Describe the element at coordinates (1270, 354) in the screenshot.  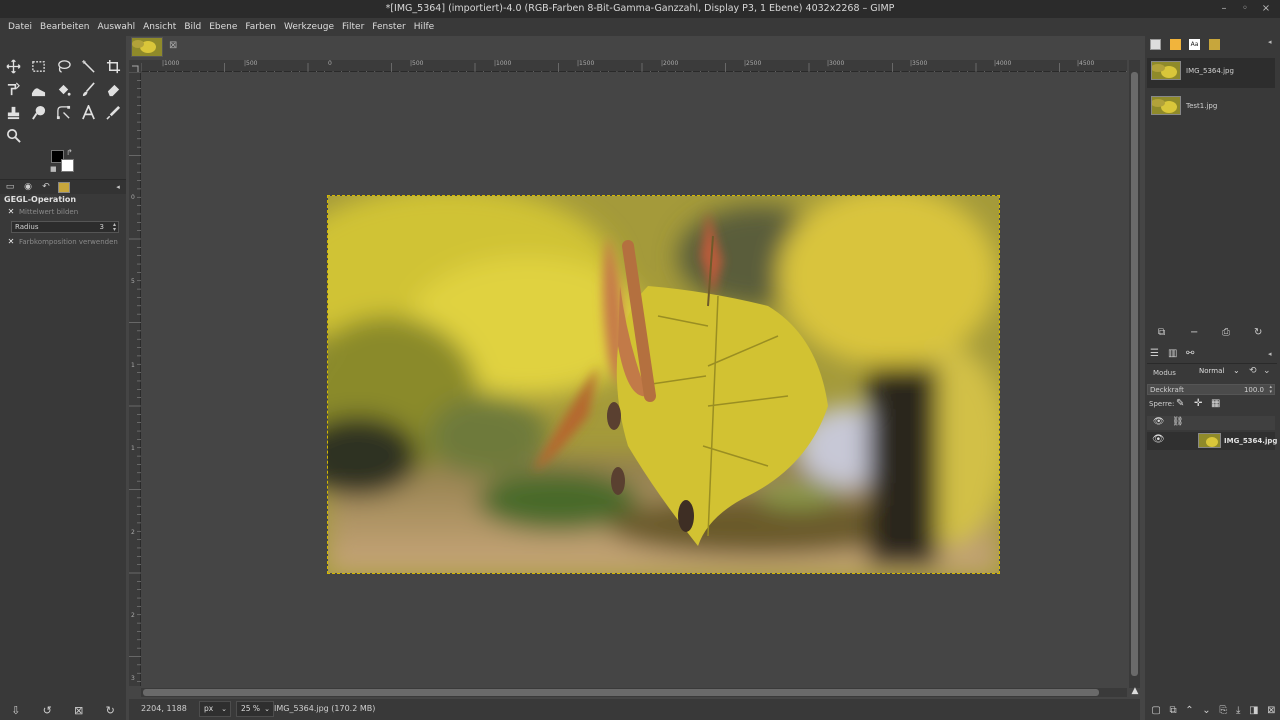
I see `layers-menu-icon: ◂` at that location.